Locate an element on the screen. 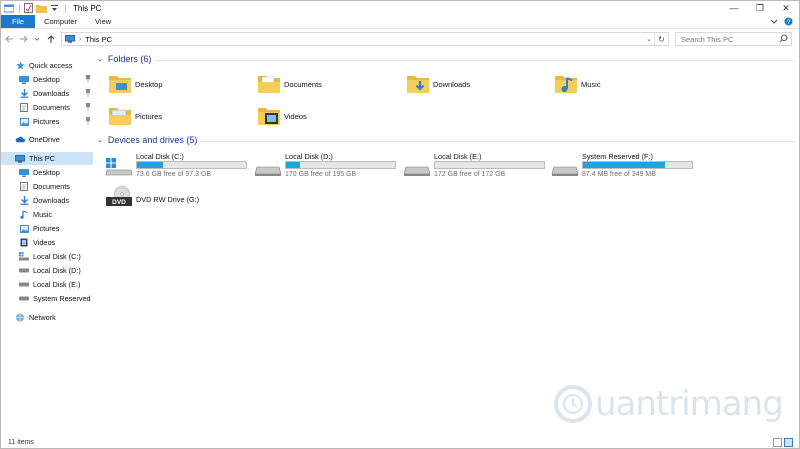 Image resolution: width=800 pixels, height=449 pixels. section-divider is located at coordinates (497, 141).